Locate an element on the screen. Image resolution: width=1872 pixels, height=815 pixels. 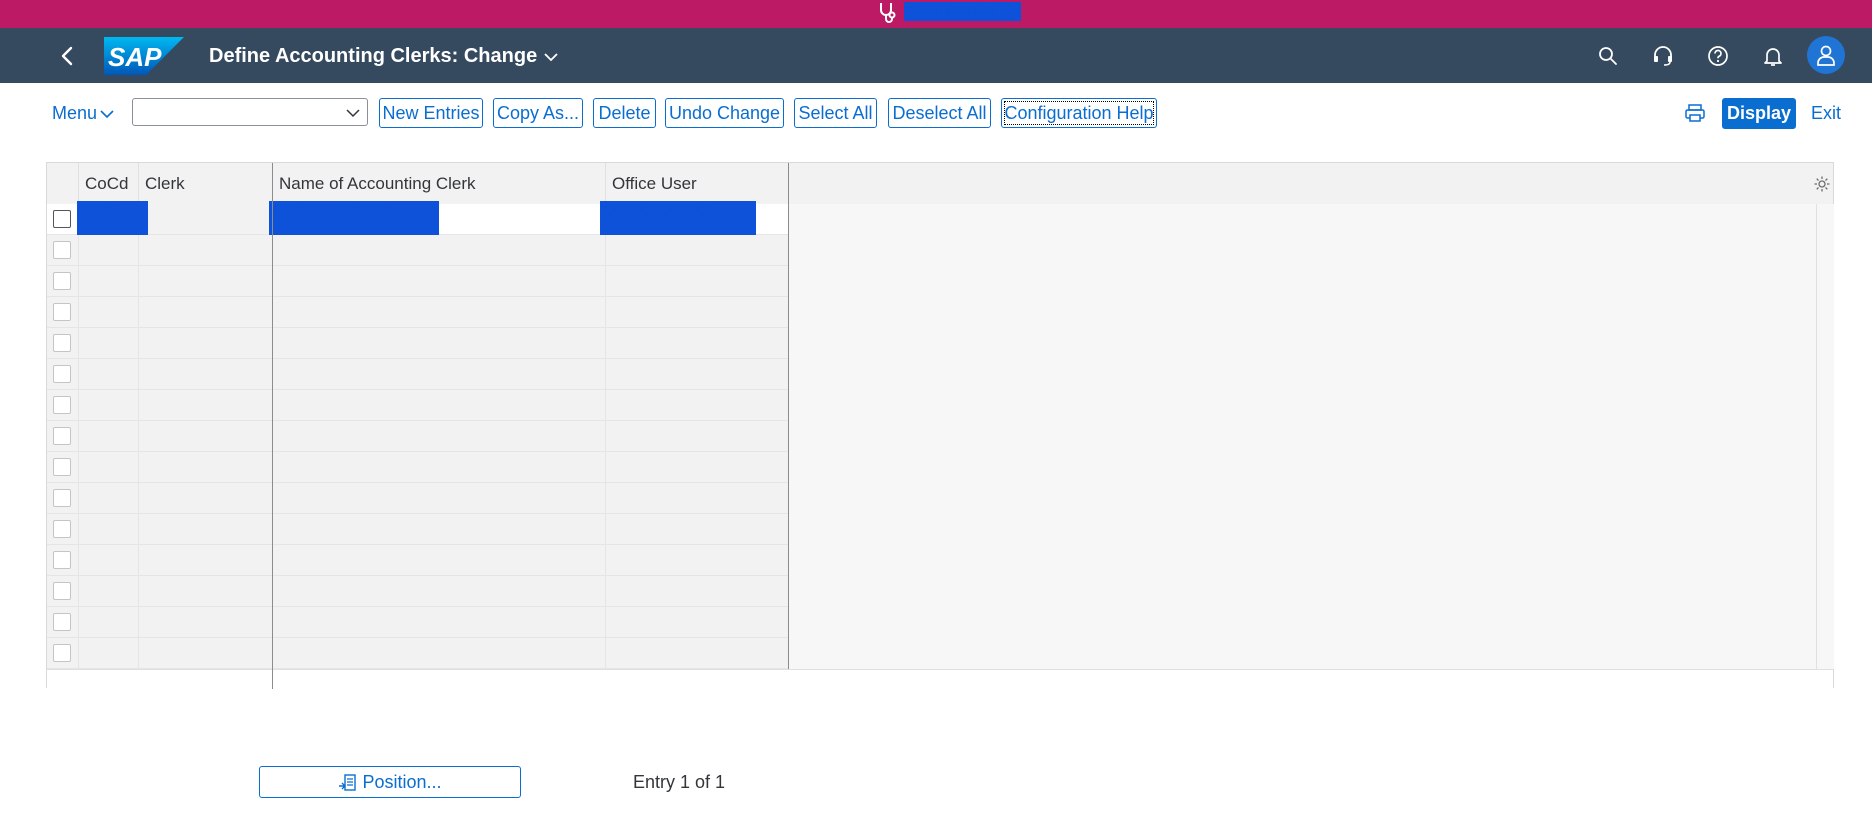
notifications-button is located at coordinates (1773, 56).